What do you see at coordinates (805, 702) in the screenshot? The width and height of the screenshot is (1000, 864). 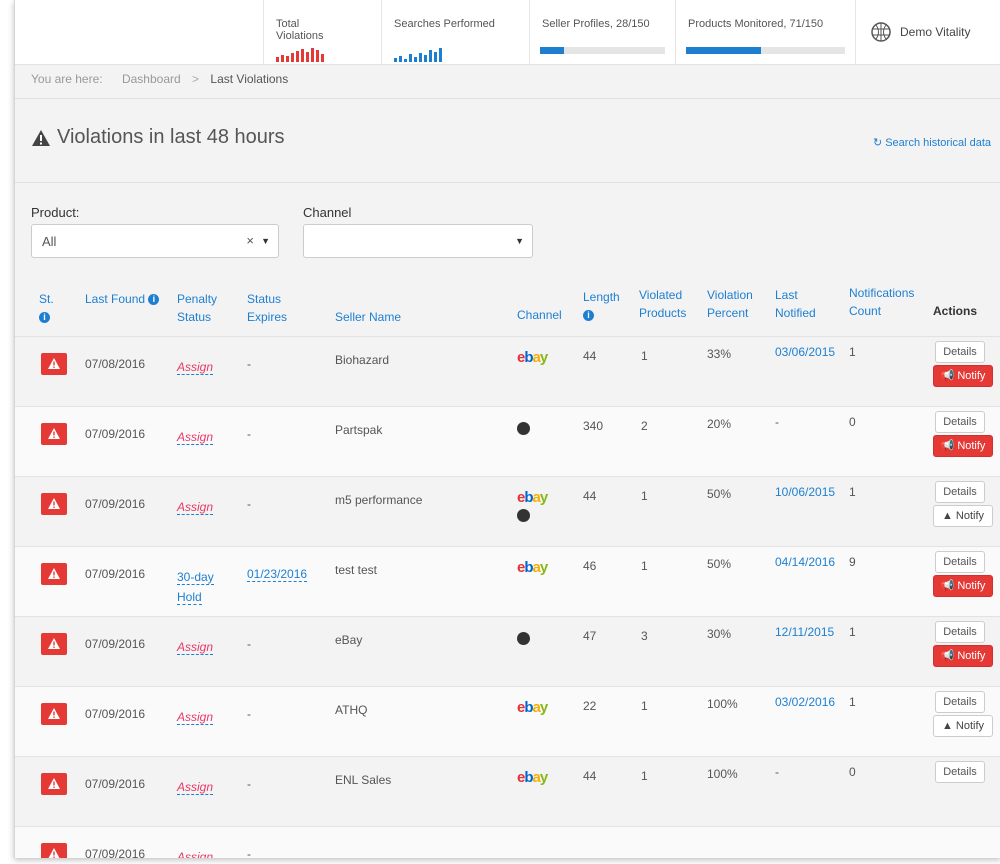 I see `last-notified-cell: 03/02/2016` at bounding box center [805, 702].